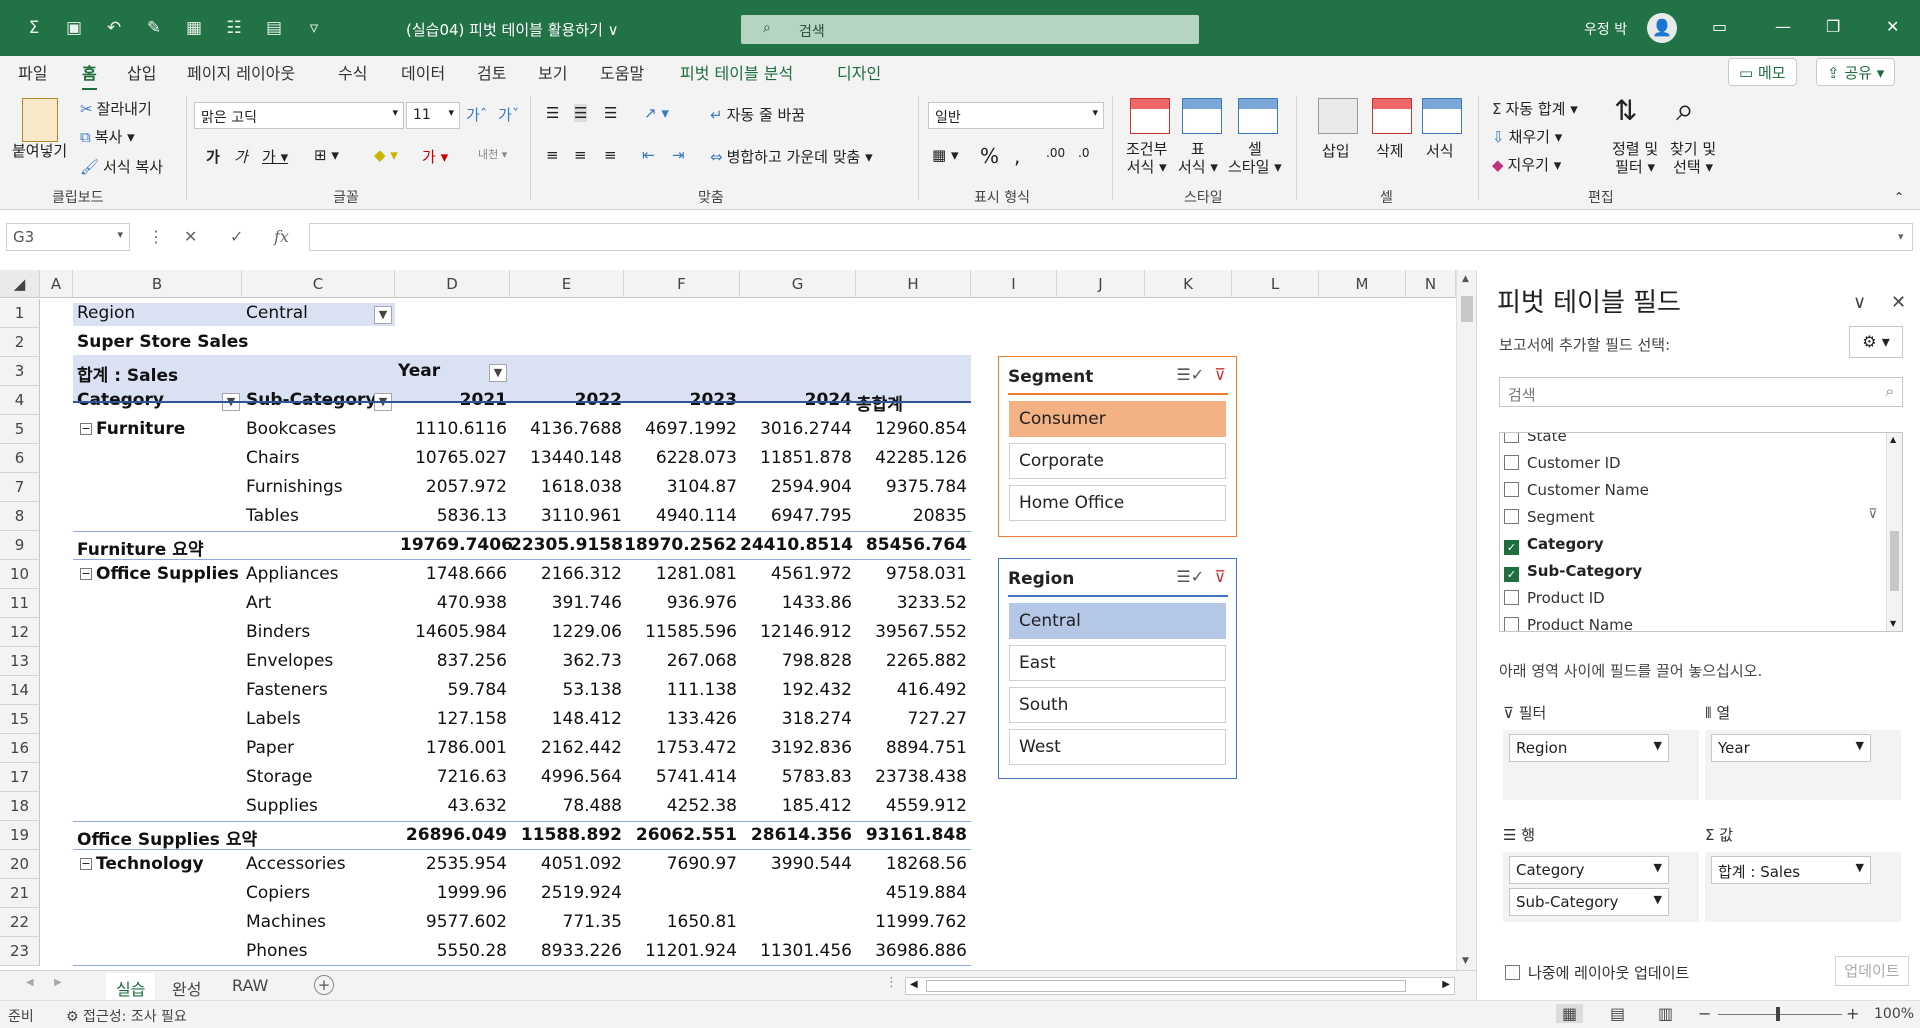  I want to click on sort-filter-button: 정렬 및 필터 ▾, so click(1635, 158).